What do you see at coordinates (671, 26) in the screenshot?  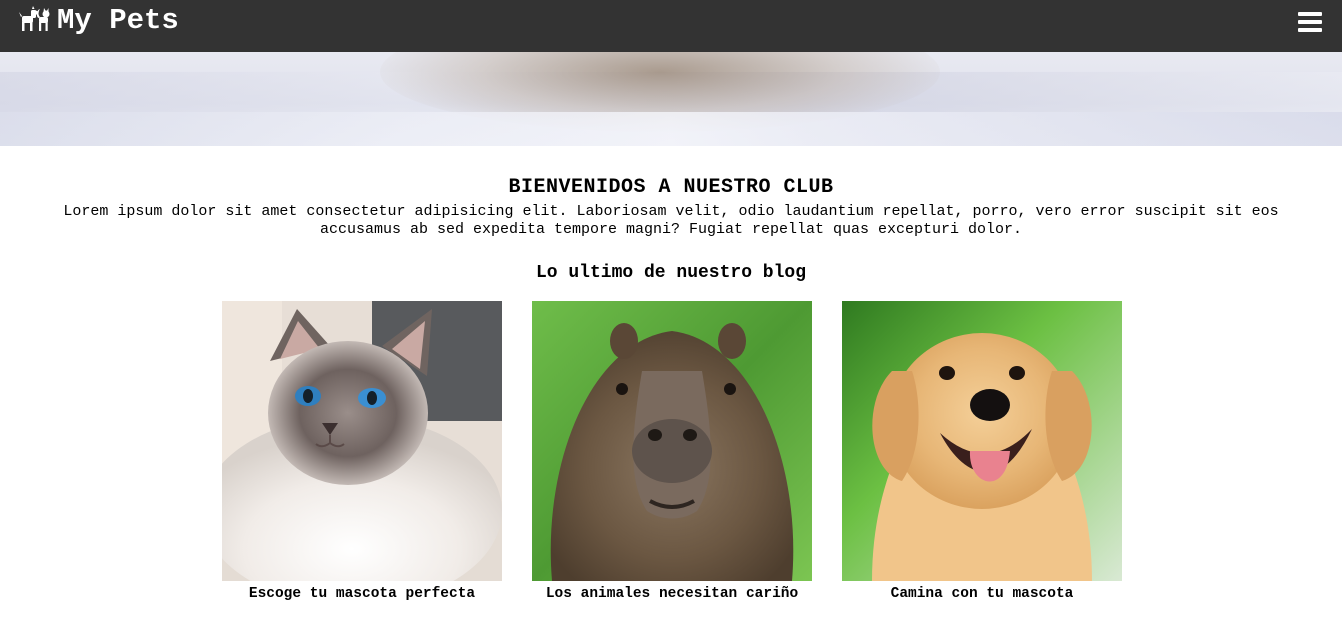 I see `navbar: My Pets` at bounding box center [671, 26].